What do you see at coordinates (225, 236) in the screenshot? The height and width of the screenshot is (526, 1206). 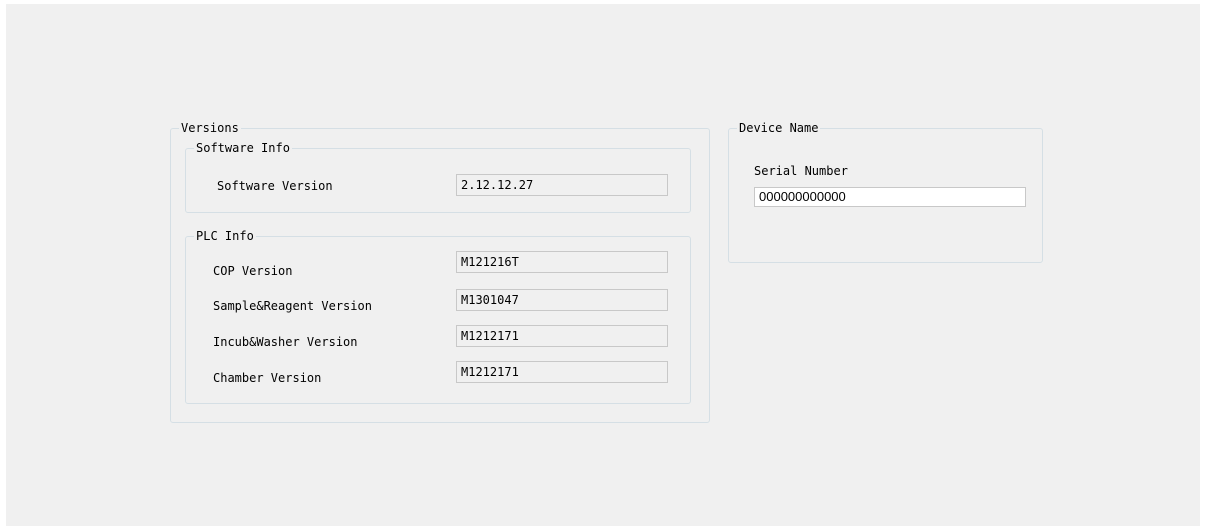 I see `plc-info-group-title: PLC Info` at bounding box center [225, 236].